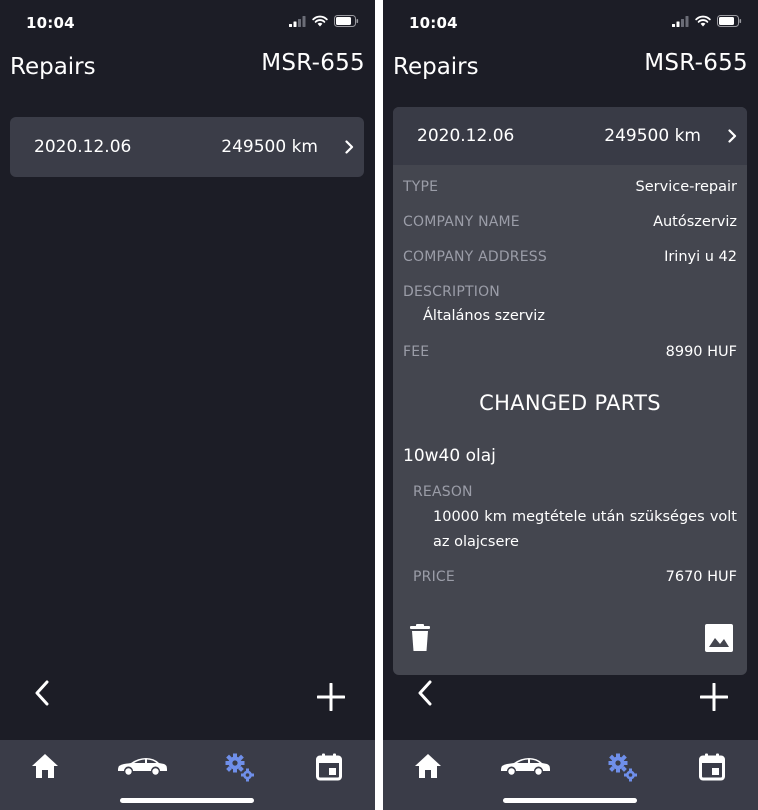 The height and width of the screenshot is (810, 758). I want to click on company-address-value: Irinyi u 42, so click(700, 257).